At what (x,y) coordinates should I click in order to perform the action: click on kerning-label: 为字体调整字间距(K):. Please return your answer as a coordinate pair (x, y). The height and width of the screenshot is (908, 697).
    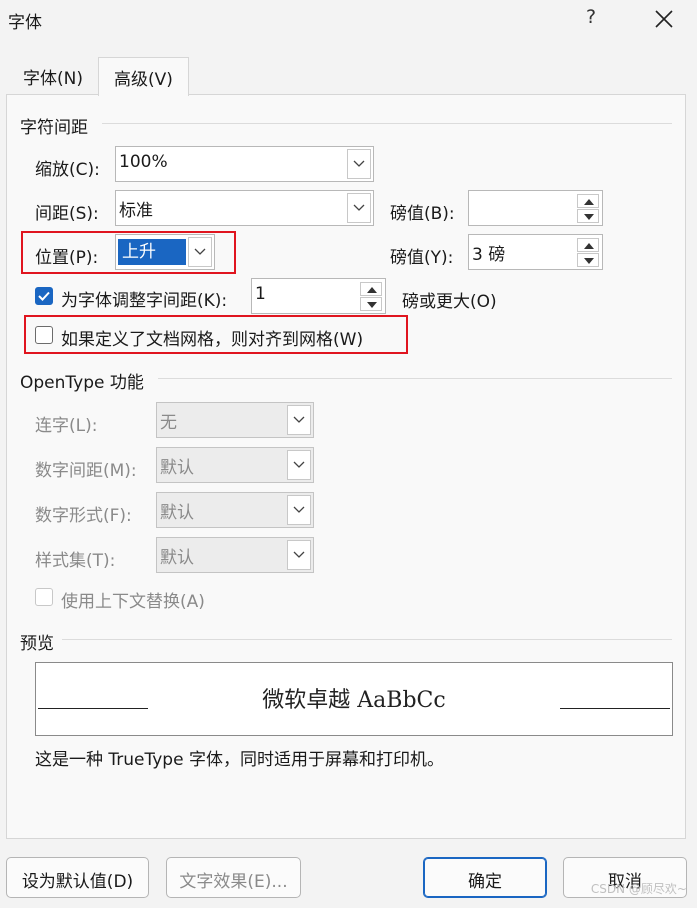
    Looking at the image, I should click on (144, 298).